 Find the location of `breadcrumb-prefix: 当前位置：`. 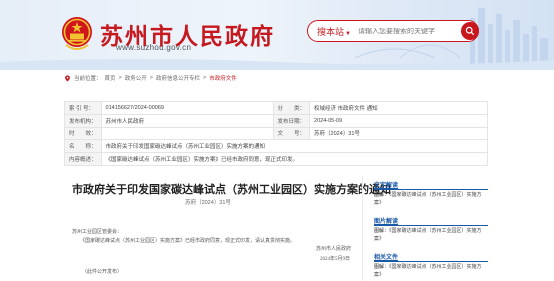

breadcrumb-prefix: 当前位置： is located at coordinates (88, 79).